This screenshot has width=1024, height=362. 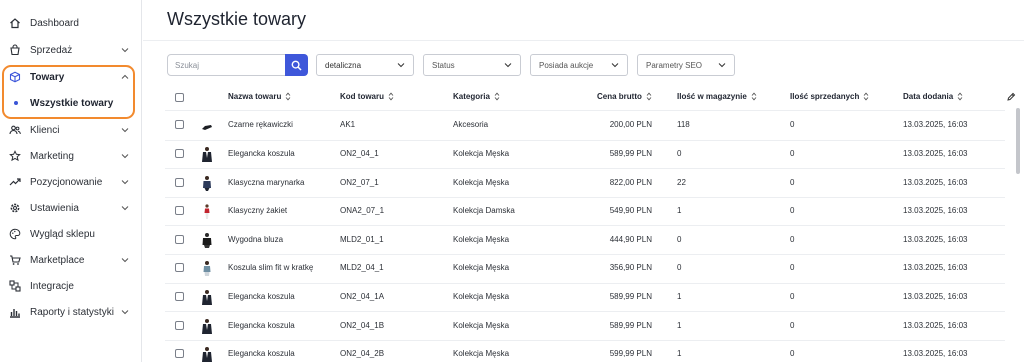 I want to click on product-code: ON2_04_1, so click(x=359, y=153).